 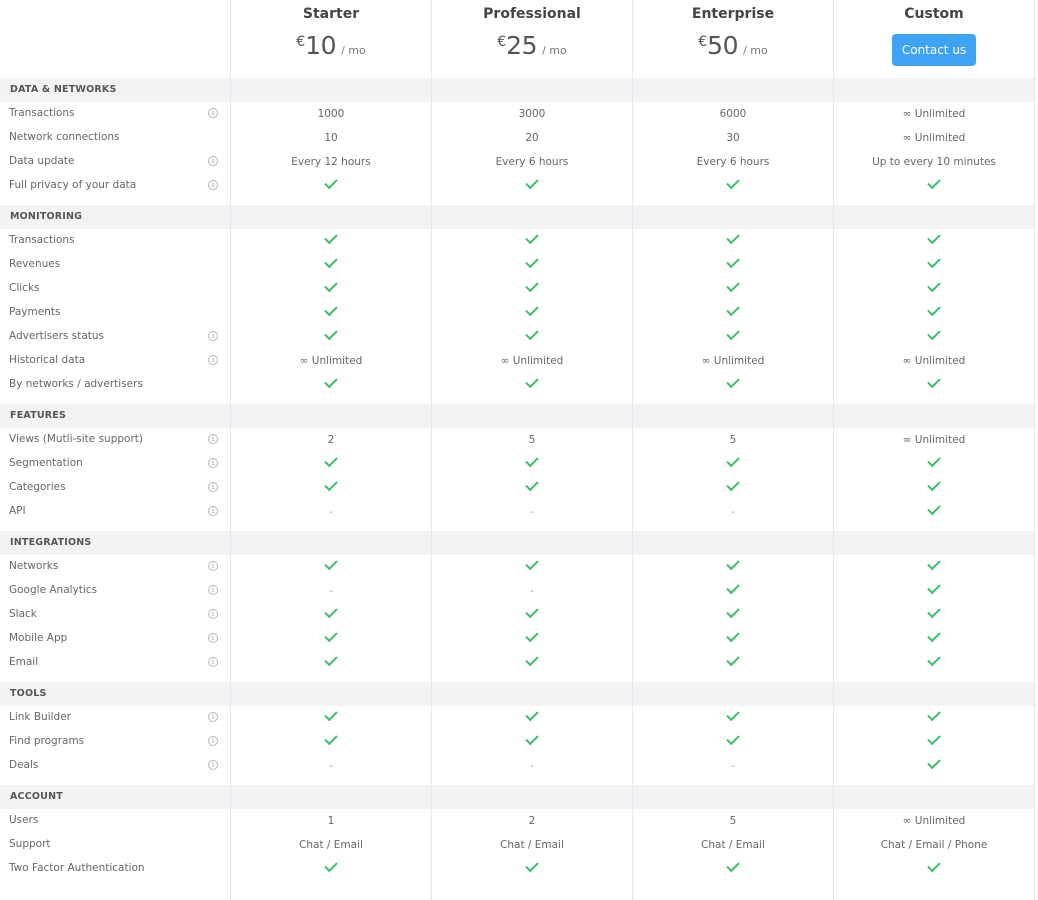 What do you see at coordinates (733, 138) in the screenshot?
I see `plan-cell: 30` at bounding box center [733, 138].